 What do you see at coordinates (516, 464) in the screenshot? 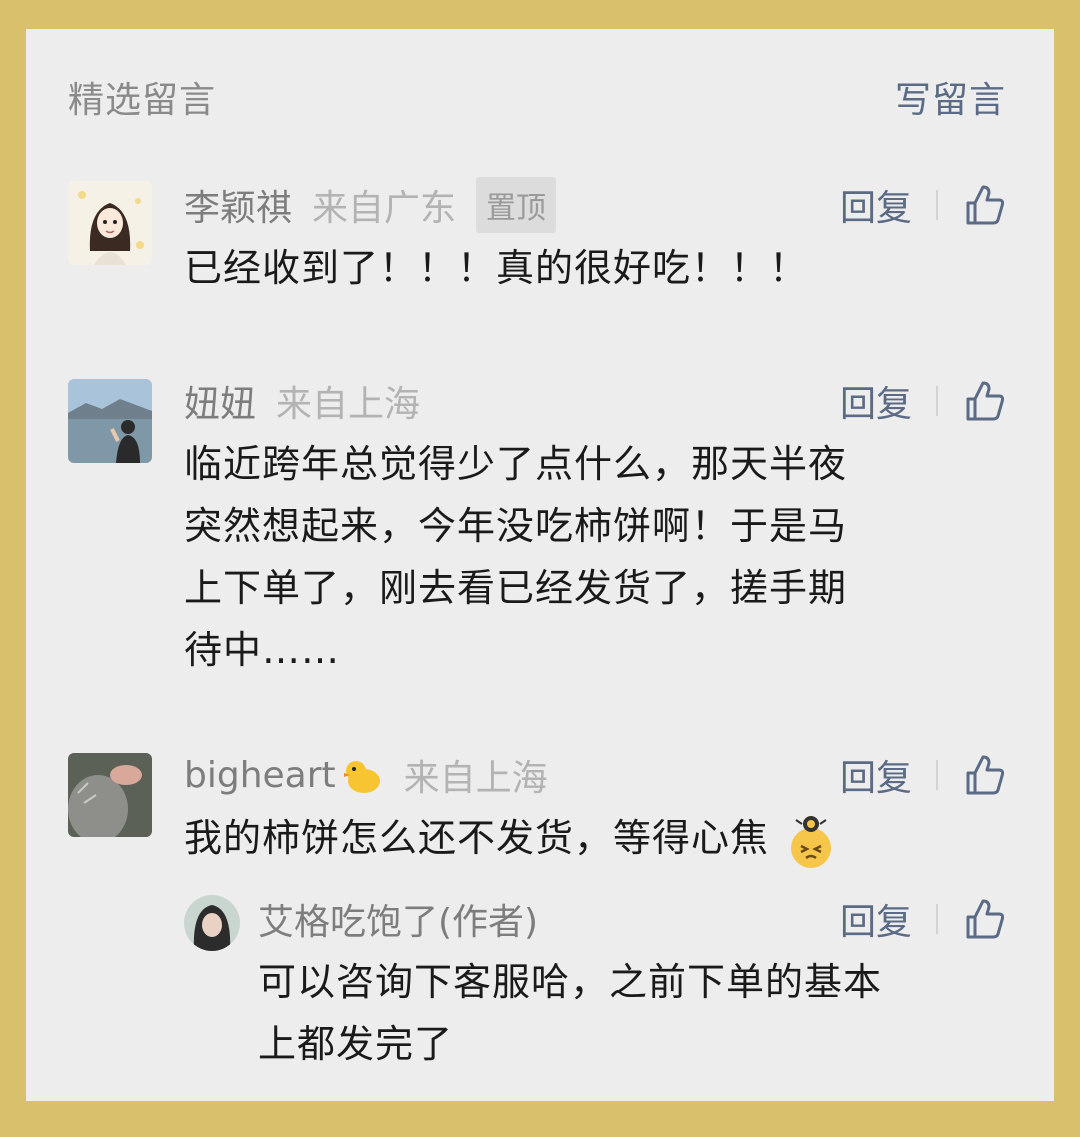
I see `comment-line: 临近跨年总觉得少了点什么，那天半夜` at bounding box center [516, 464].